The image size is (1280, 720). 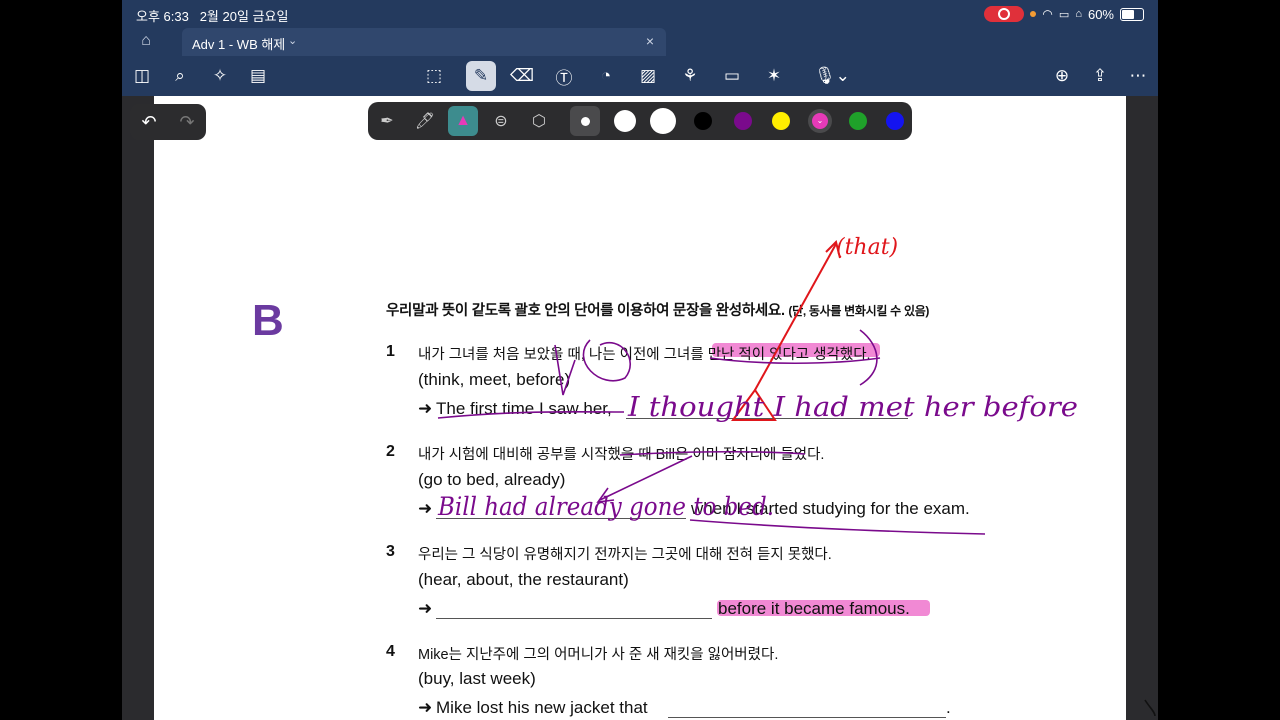 I want to click on answer-1-handwriting: I thought I had met her before, so click(x=852, y=407).